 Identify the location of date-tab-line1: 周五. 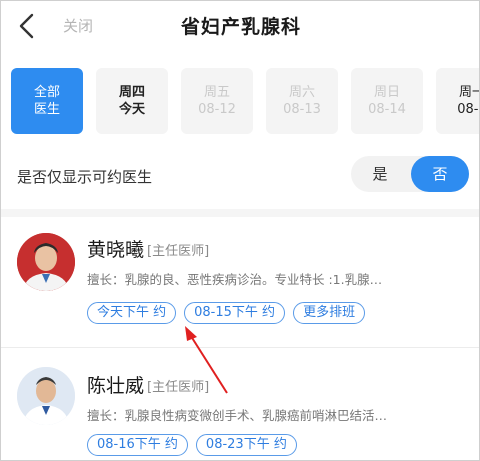
(216, 92).